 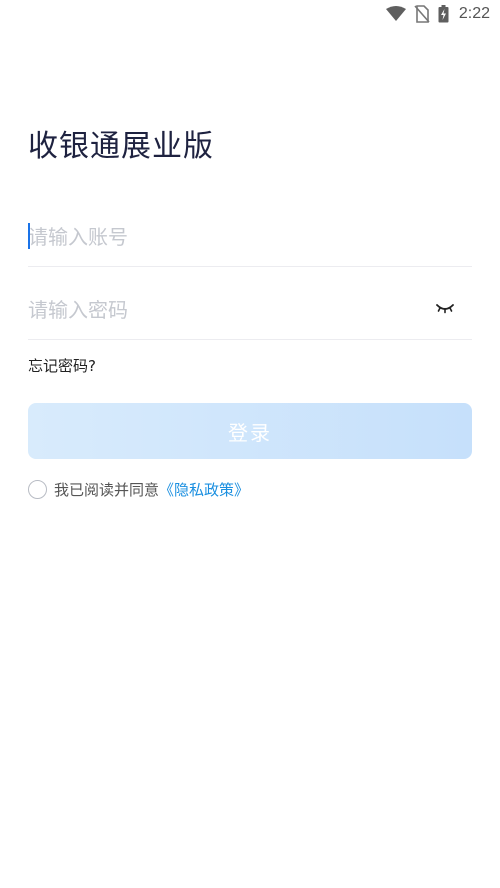 What do you see at coordinates (107, 490) in the screenshot?
I see `agreement-text: 我已阅读并同意` at bounding box center [107, 490].